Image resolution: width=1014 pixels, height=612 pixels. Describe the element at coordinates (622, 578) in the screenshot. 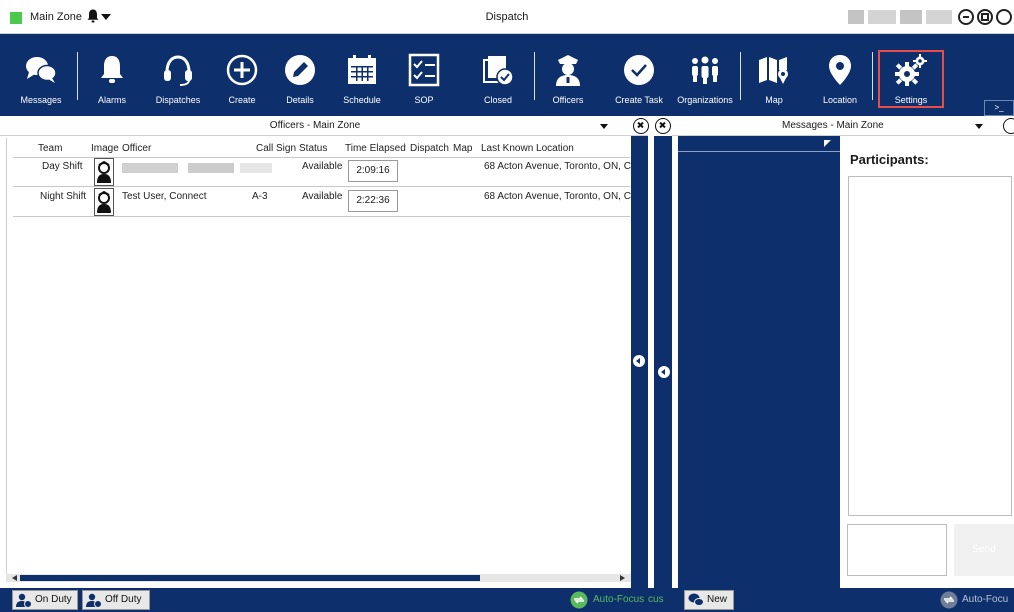

I see `scroll-right-icon` at that location.